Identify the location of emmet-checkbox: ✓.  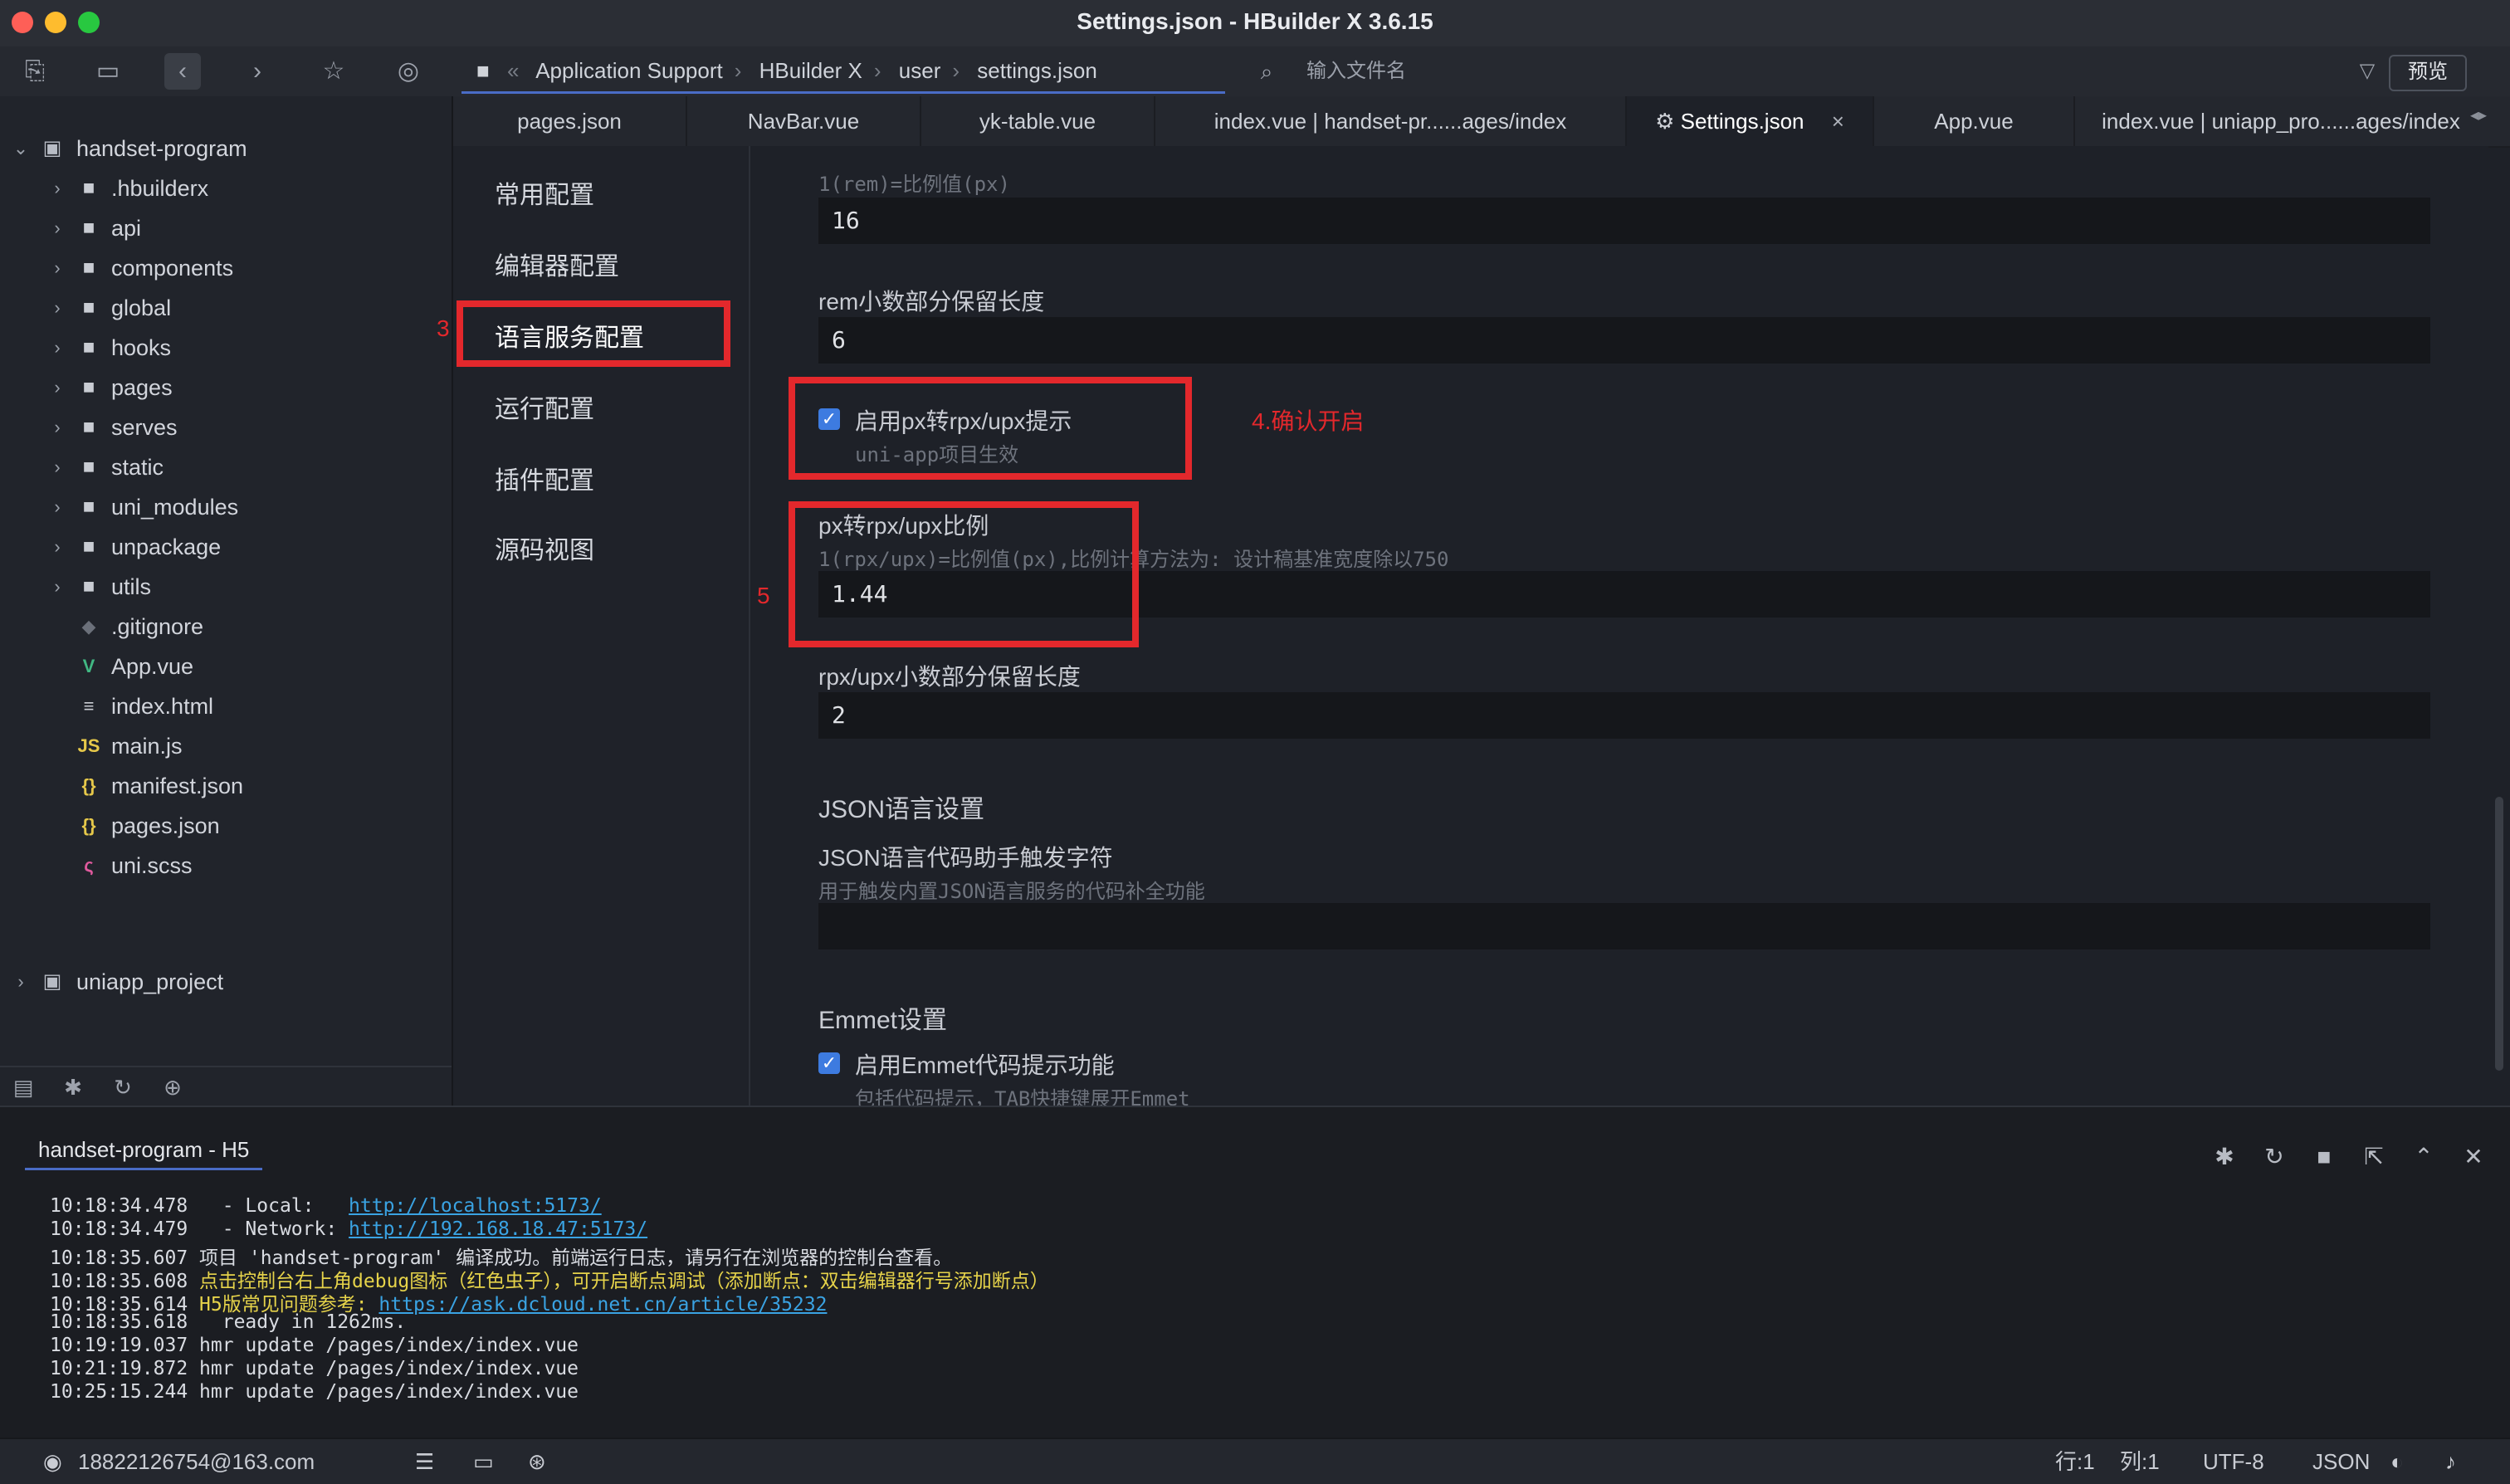
(829, 1063).